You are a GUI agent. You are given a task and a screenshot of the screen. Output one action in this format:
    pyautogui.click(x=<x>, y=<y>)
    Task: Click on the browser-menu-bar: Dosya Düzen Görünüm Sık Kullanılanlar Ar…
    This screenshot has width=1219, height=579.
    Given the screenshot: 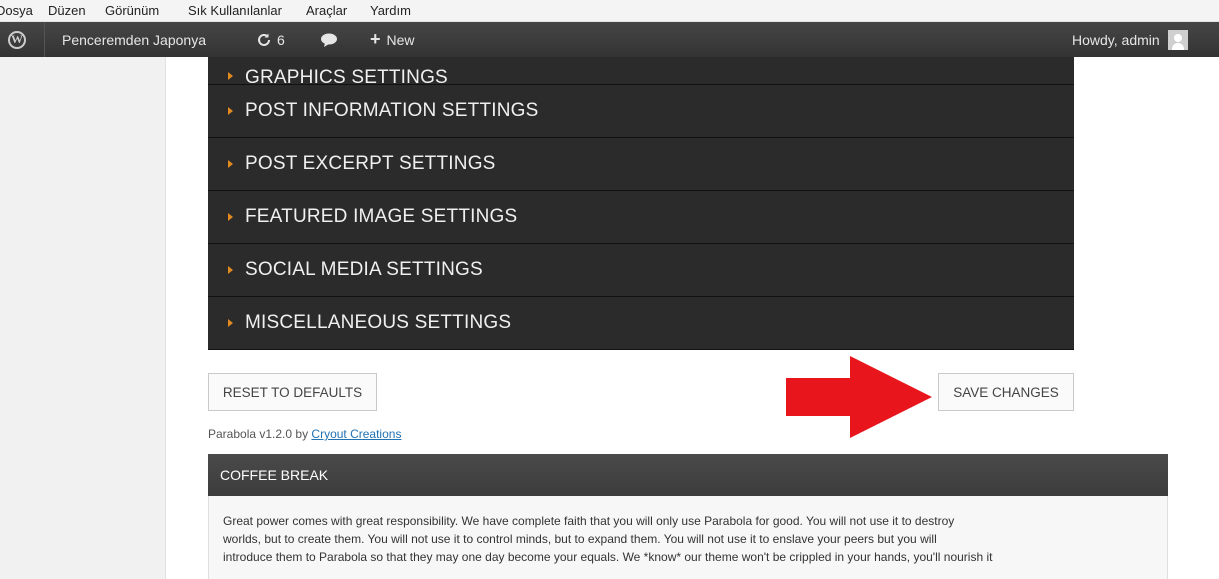 What is the action you would take?
    pyautogui.click(x=609, y=11)
    